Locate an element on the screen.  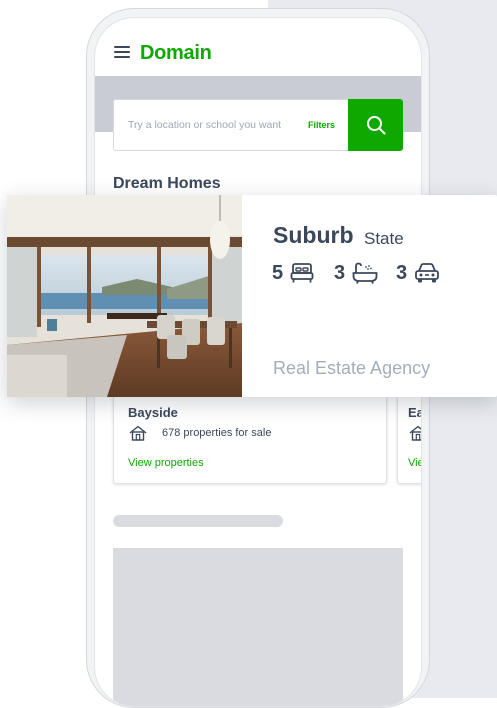
search-button is located at coordinates (375, 125).